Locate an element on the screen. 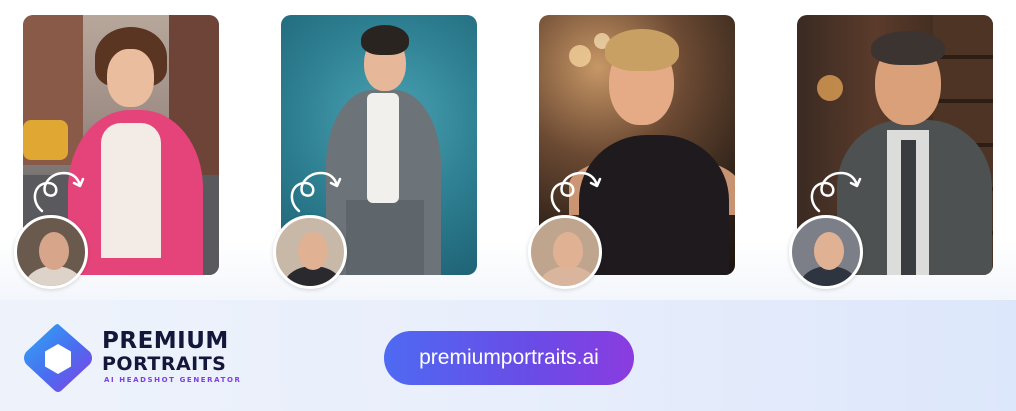 The height and width of the screenshot is (411, 1016). face is located at coordinates (130, 78).